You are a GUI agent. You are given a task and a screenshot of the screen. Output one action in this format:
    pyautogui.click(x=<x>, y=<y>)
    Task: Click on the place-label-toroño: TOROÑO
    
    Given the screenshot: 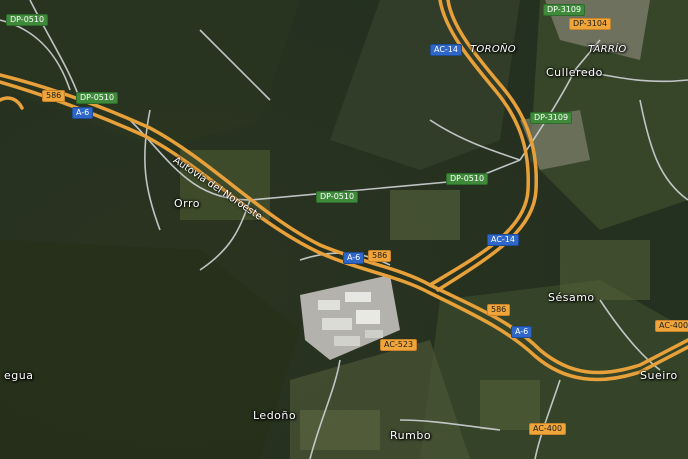 What is the action you would take?
    pyautogui.click(x=493, y=49)
    